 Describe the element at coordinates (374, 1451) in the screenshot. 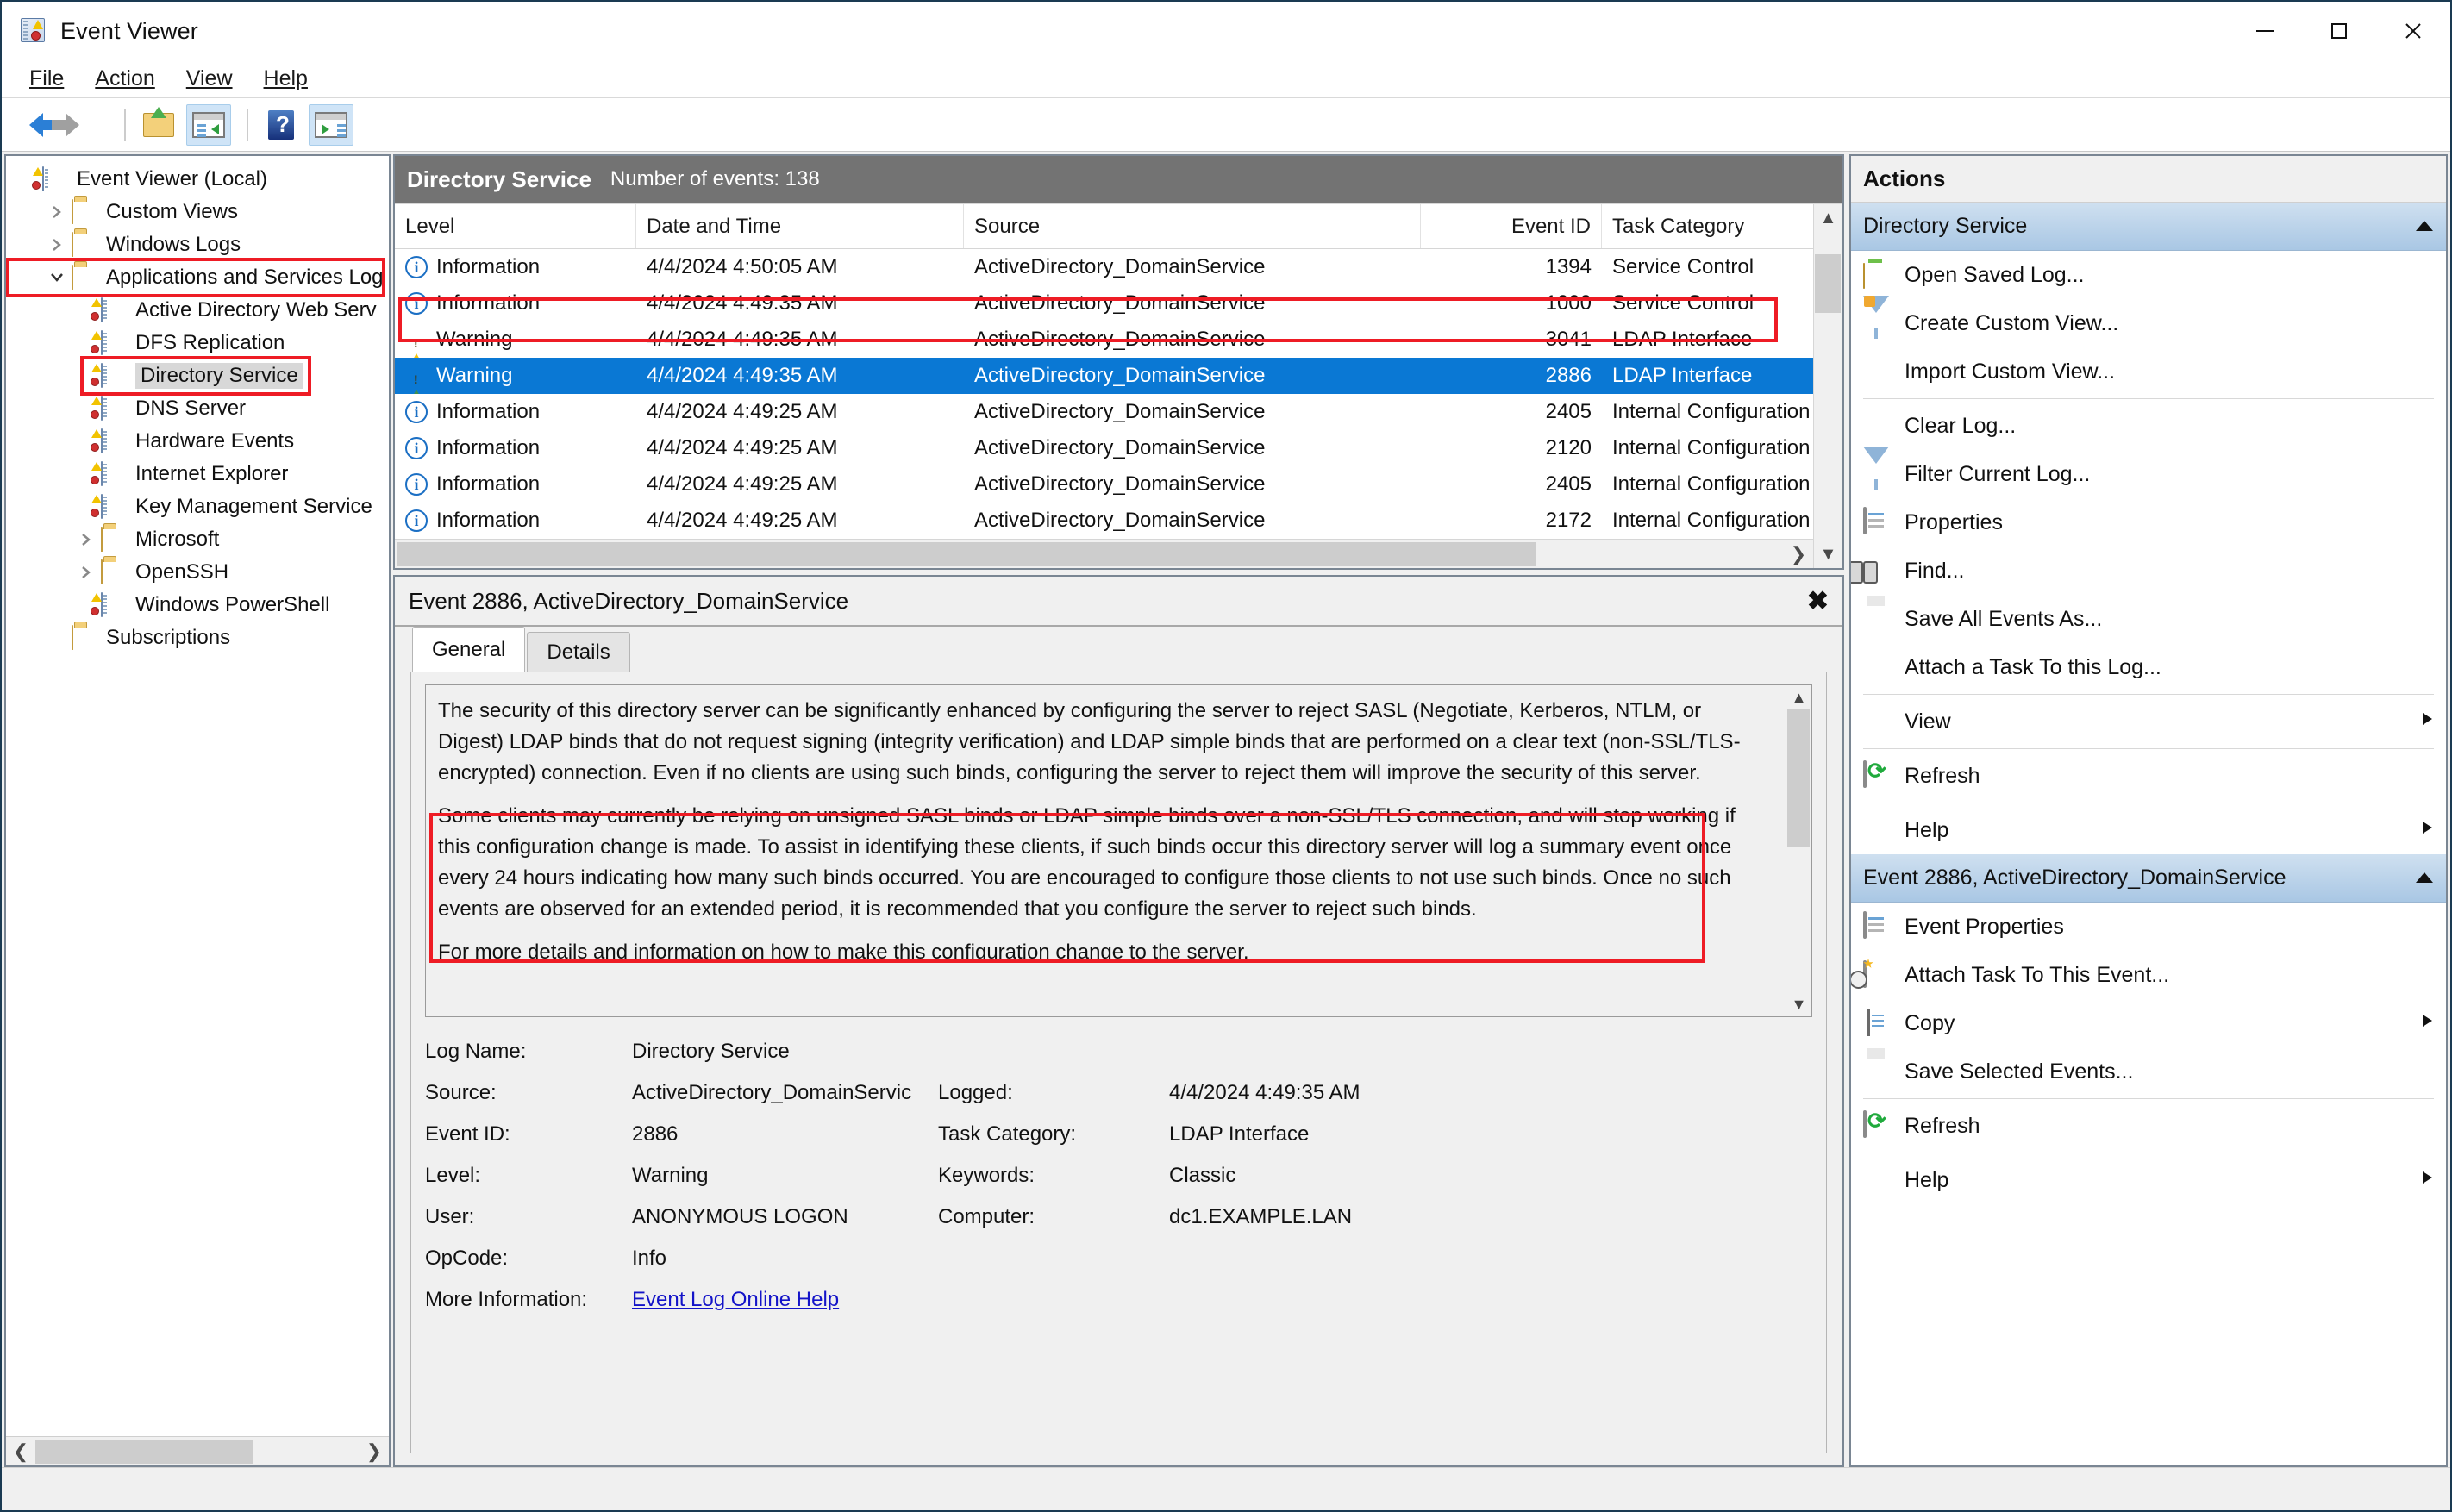

I see `scroll-right-icon: ❯` at that location.